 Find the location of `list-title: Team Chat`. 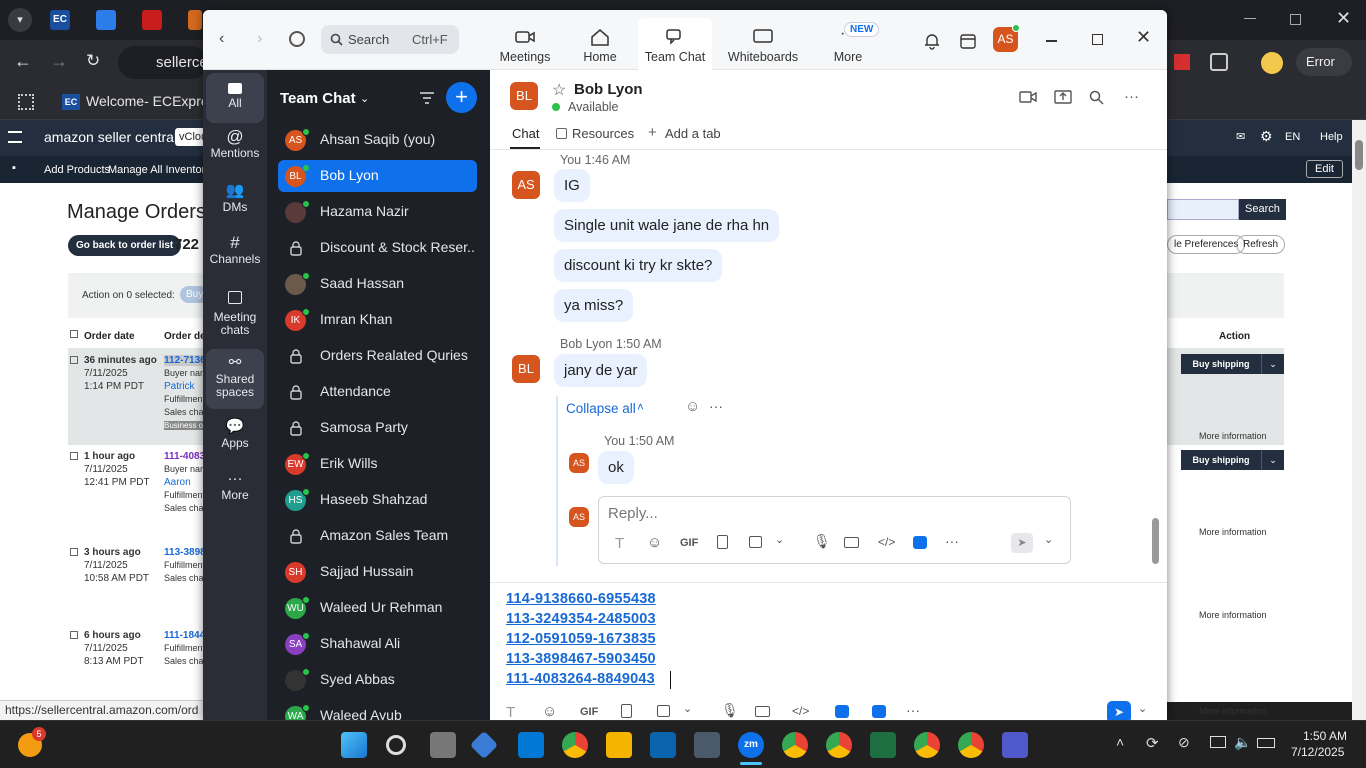

list-title: Team Chat is located at coordinates (318, 98).